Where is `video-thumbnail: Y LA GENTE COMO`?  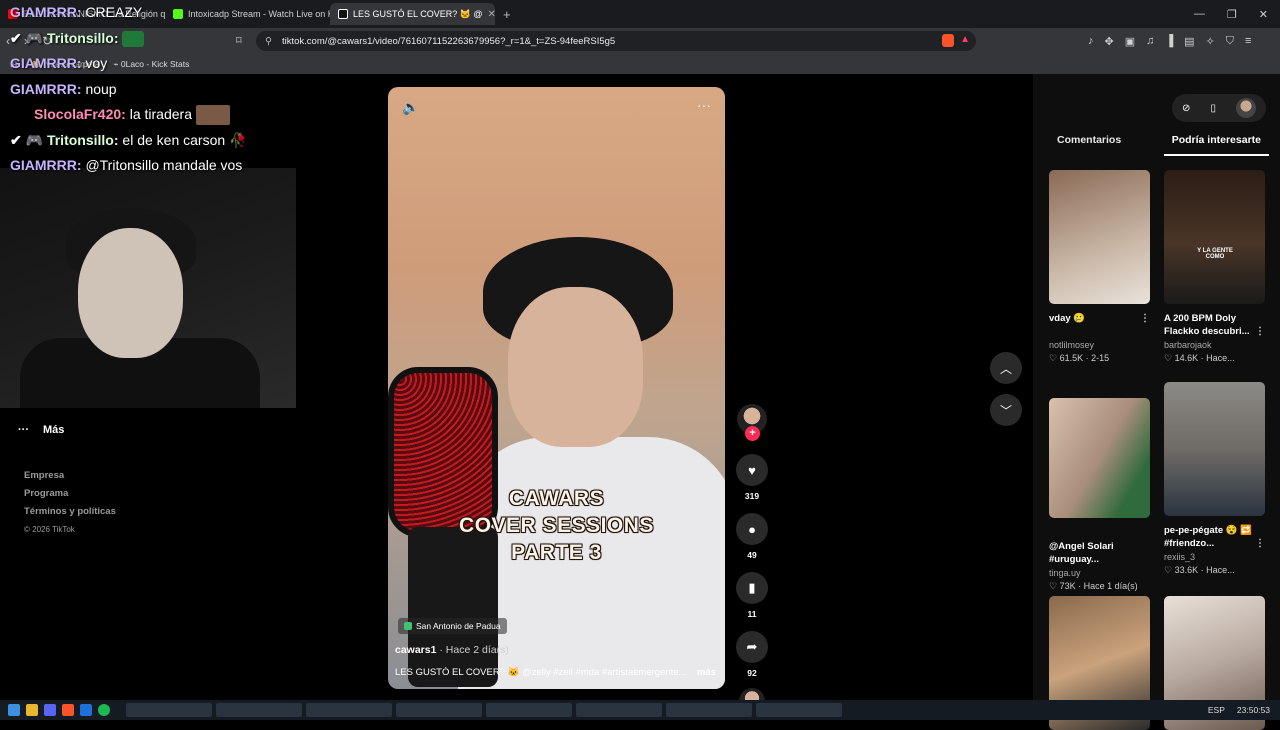 video-thumbnail: Y LA GENTE COMO is located at coordinates (1214, 237).